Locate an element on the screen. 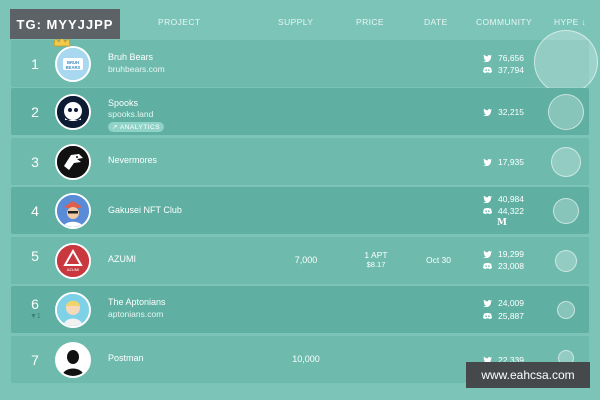  project-name: Bruh Bears is located at coordinates (130, 57).